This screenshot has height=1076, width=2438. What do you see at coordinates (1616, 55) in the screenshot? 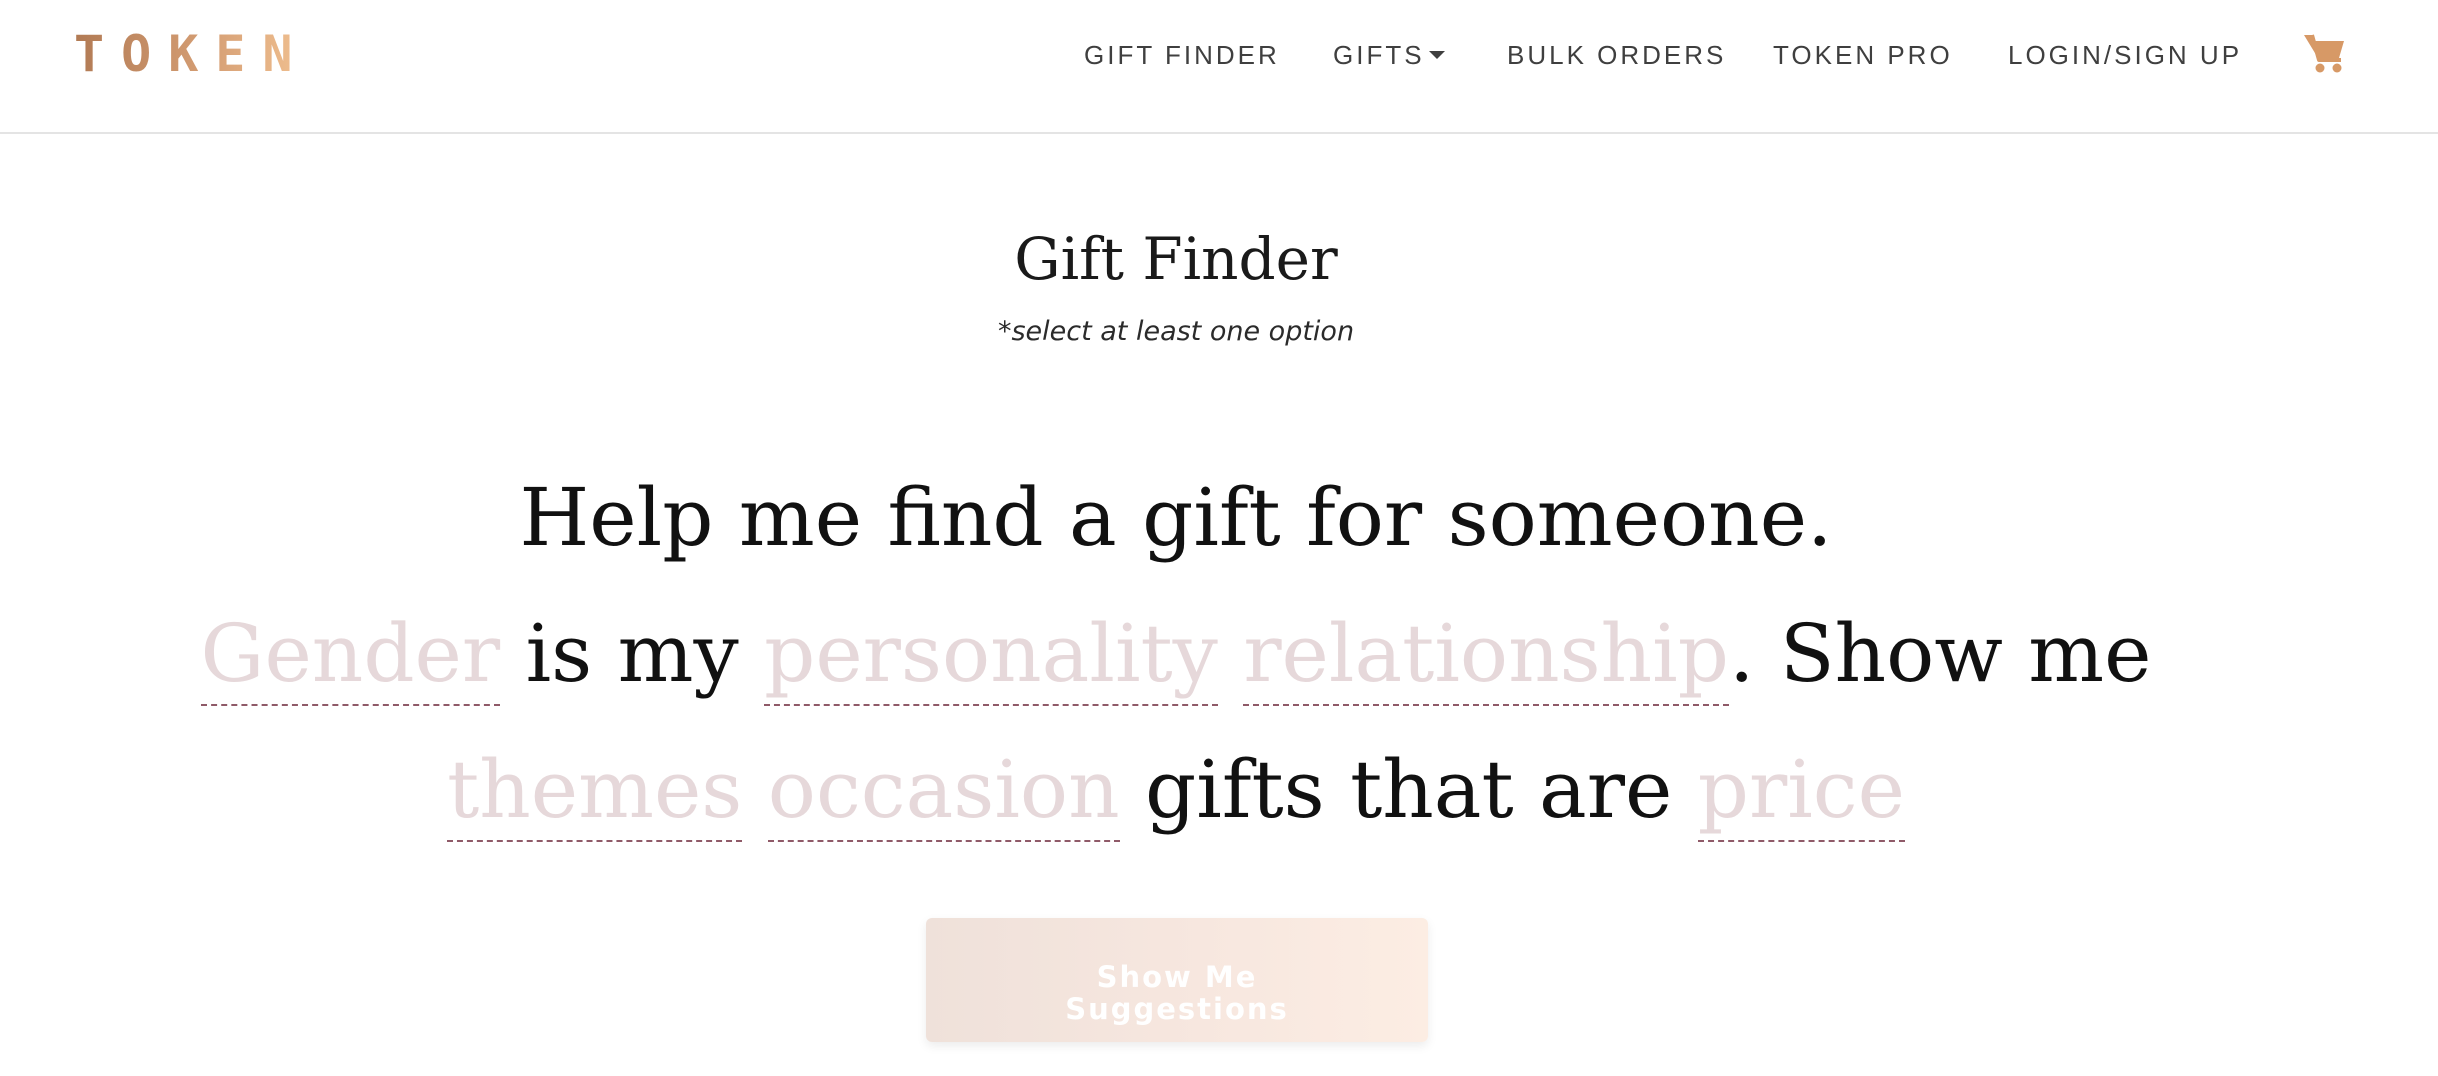
I see `nav-bulk-orders: BULK ORDERS` at bounding box center [1616, 55].